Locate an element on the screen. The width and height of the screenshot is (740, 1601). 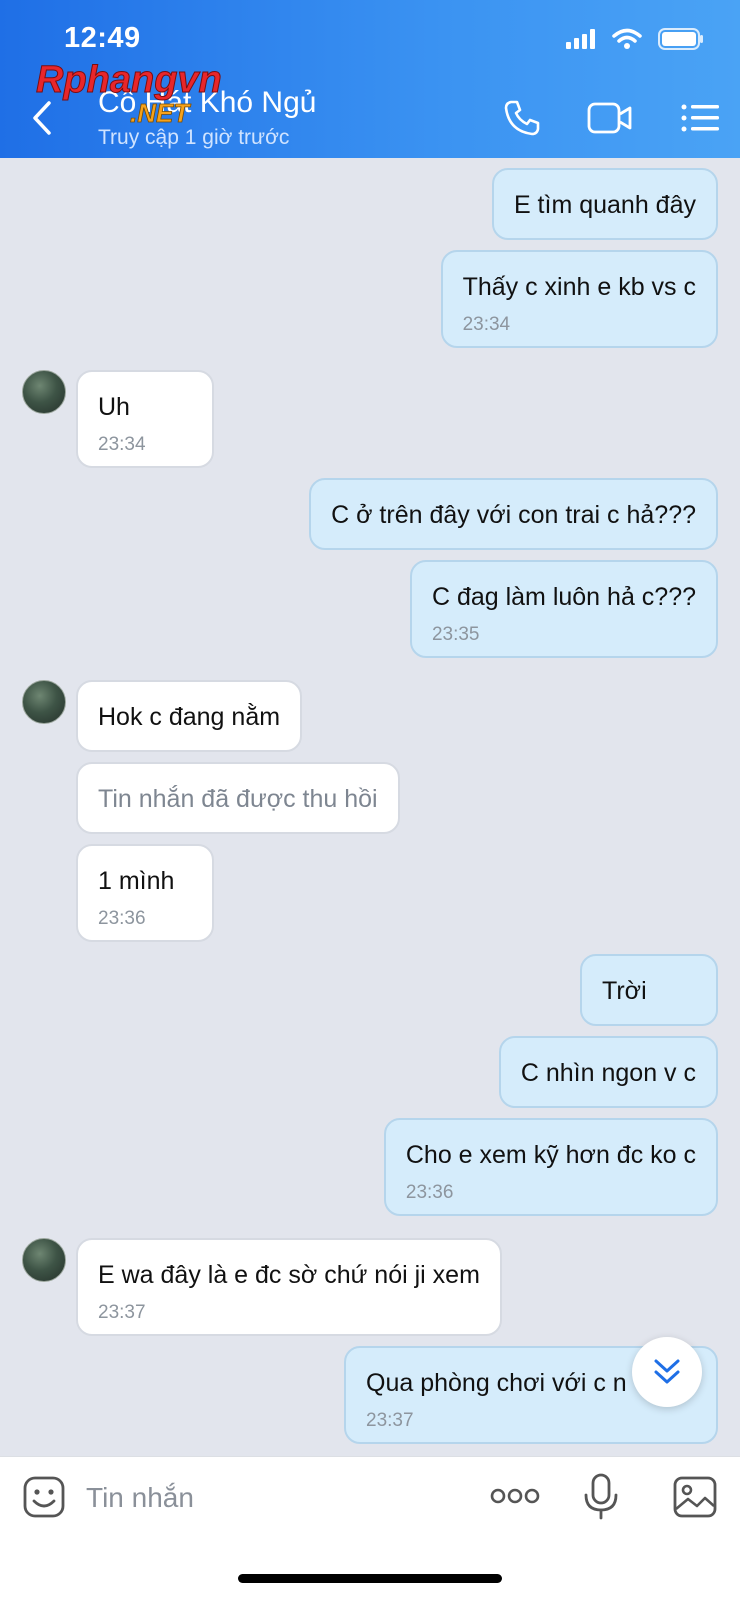
message-bubble: Uh 23:34 is located at coordinates (145, 419).